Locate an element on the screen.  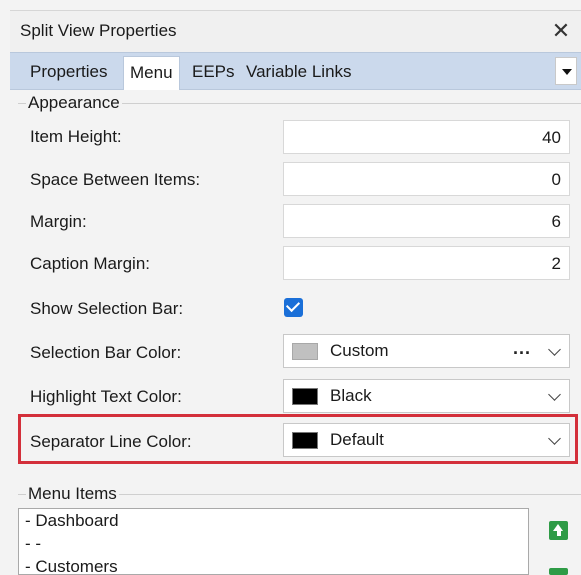
tab-menu: Menu is located at coordinates (151, 73).